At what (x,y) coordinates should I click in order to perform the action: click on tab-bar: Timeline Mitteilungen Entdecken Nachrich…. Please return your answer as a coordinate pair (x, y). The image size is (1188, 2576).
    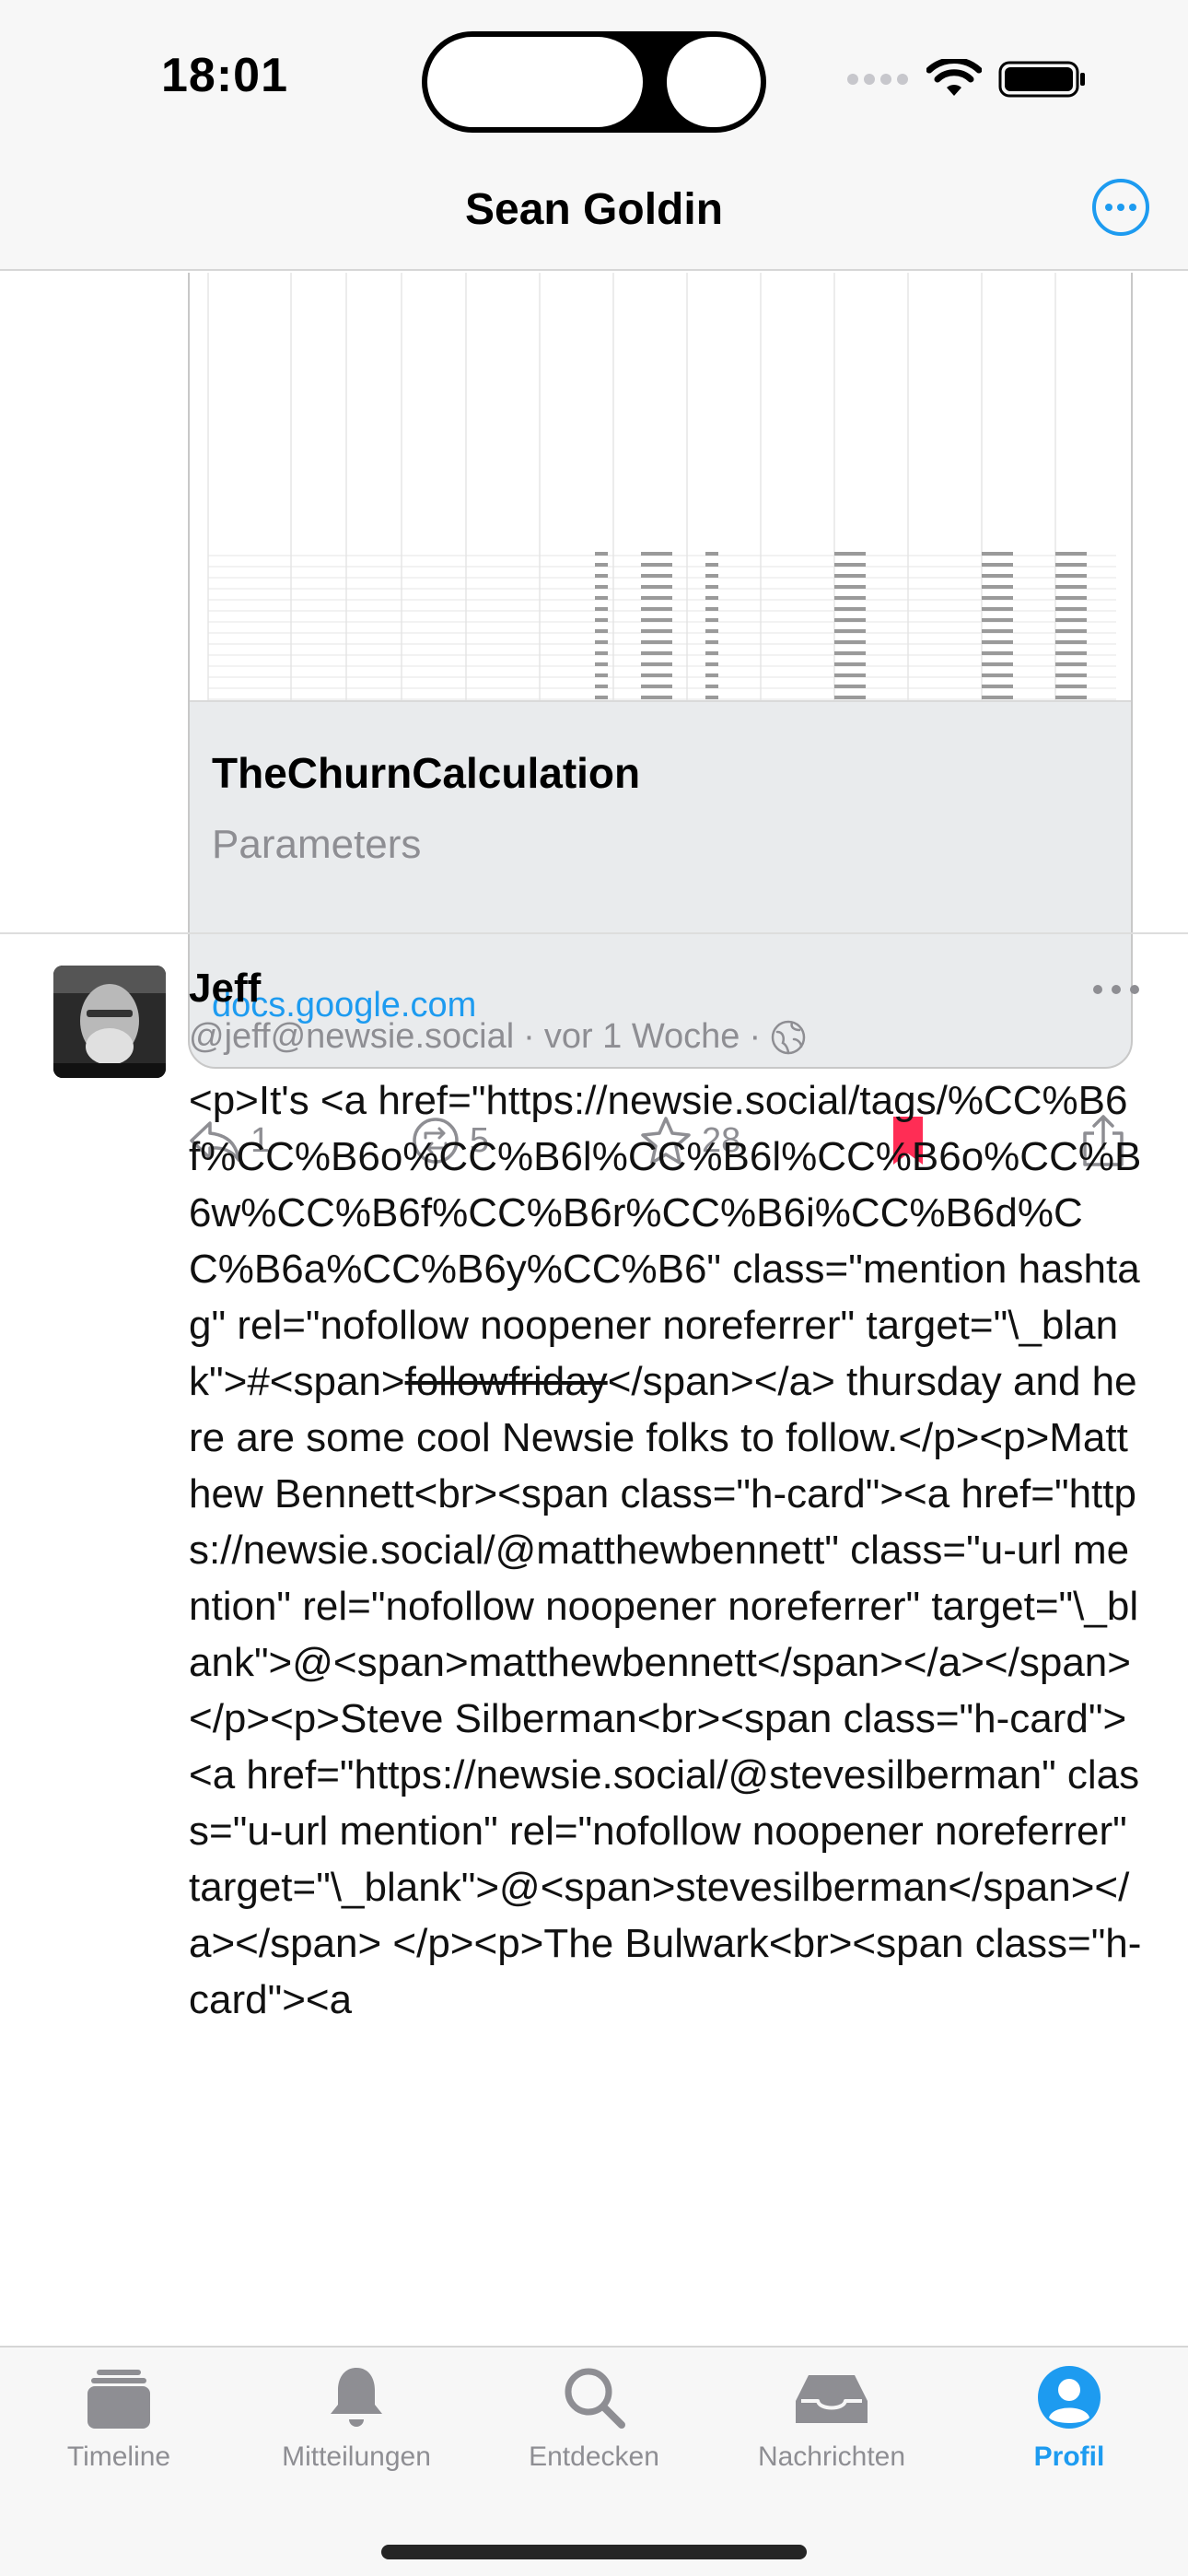
    Looking at the image, I should click on (594, 2461).